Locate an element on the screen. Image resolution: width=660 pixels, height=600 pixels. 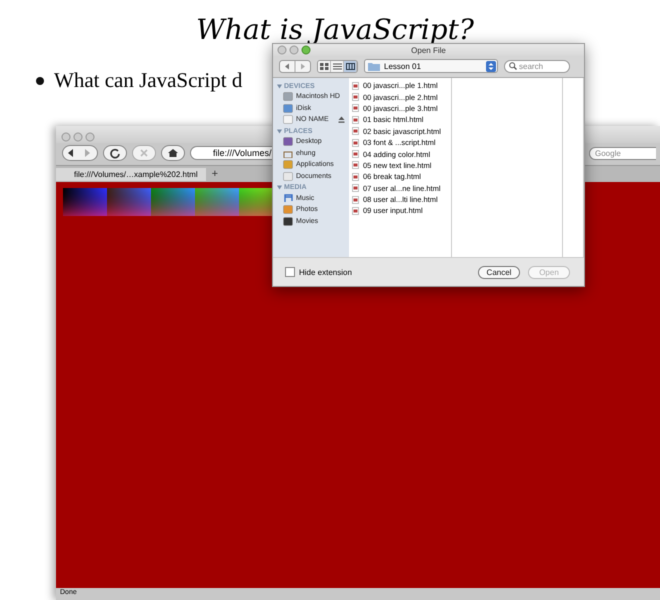
slide-title: What is JavaScript? is located at coordinates (335, 30).